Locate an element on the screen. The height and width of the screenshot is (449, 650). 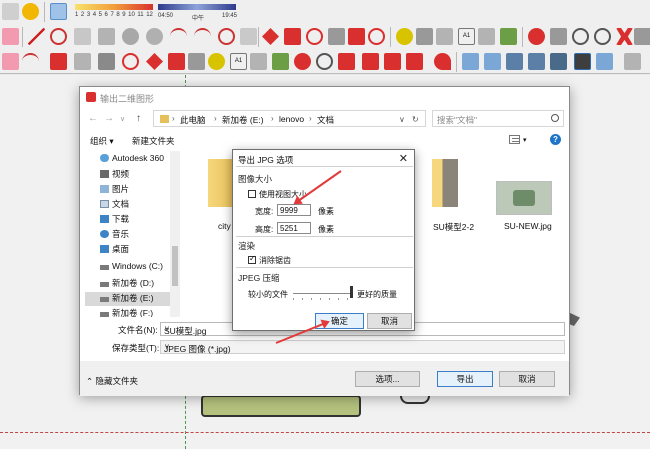
image-thumbnail is located at coordinates (524, 198).